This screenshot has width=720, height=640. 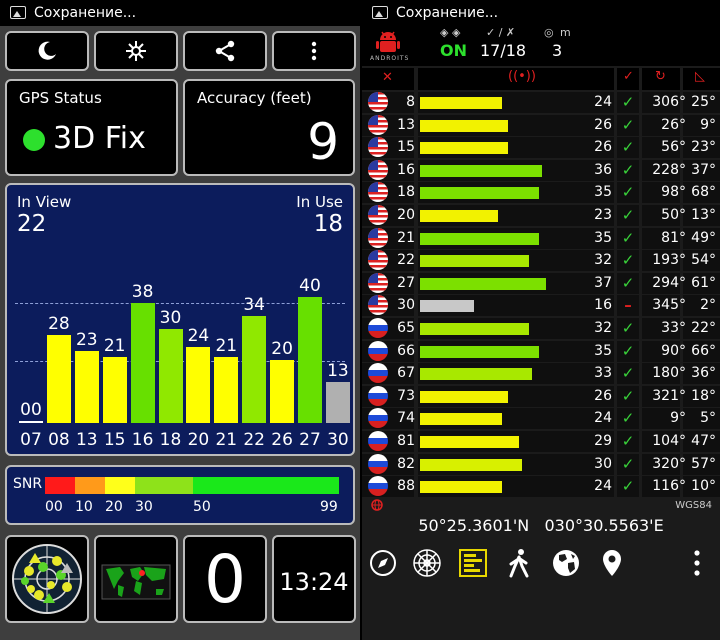 I want to click on snr-tick: 10, so click(x=84, y=507).